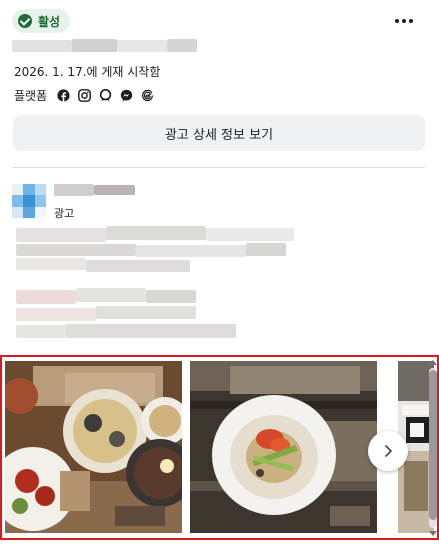 The image size is (439, 545). I want to click on card-bibim-noodle-bowl, so click(283, 447).